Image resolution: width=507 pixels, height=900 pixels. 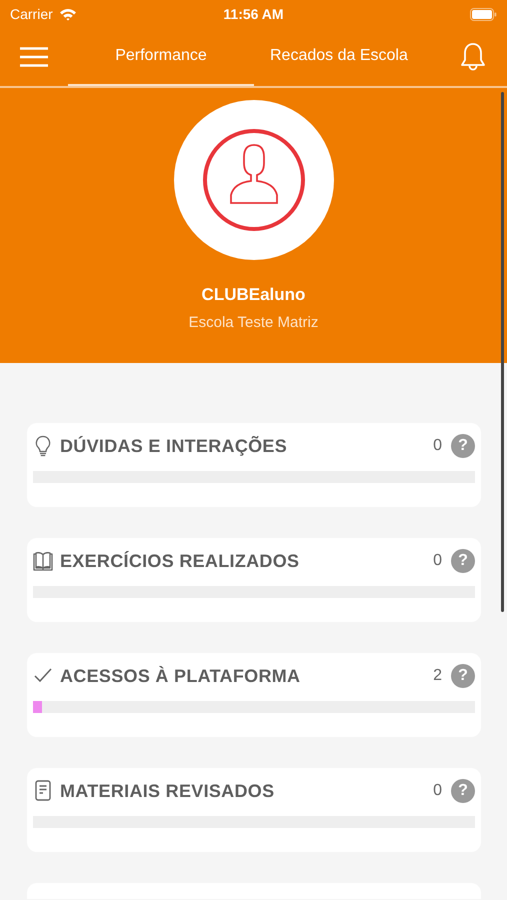 I want to click on carrier-label: Carrier, so click(x=31, y=14).